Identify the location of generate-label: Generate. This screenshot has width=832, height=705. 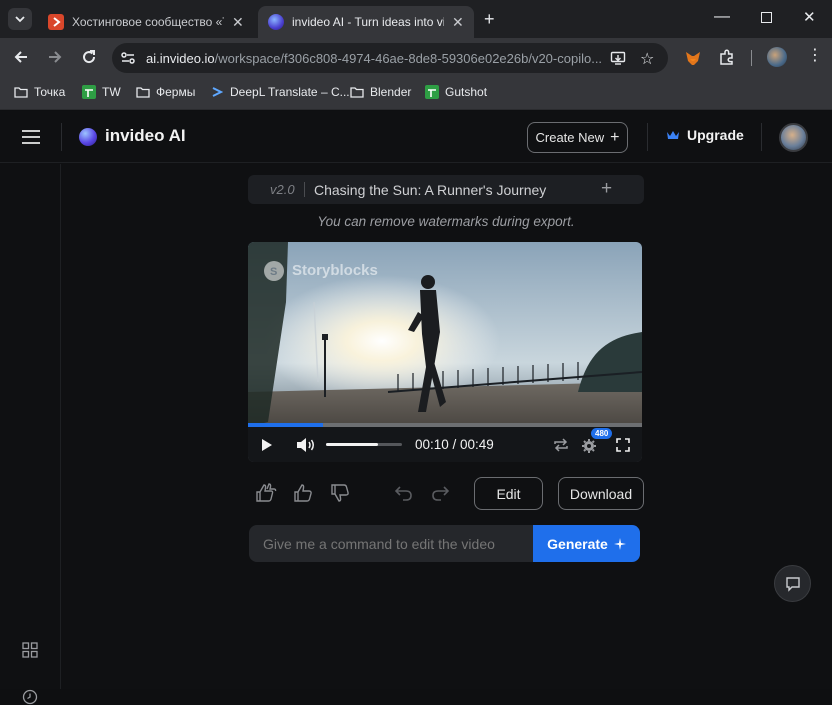
(577, 543).